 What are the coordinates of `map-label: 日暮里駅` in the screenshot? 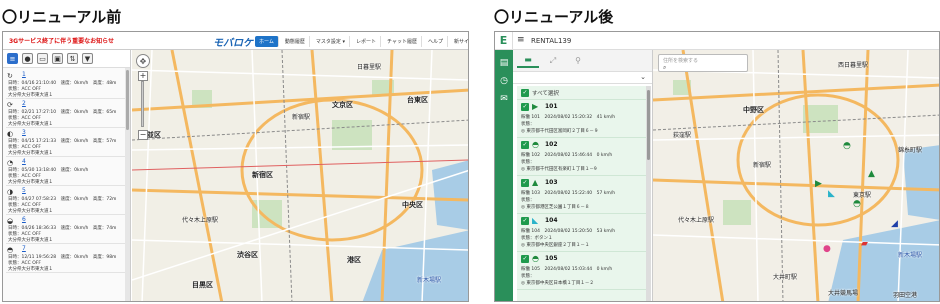 It's located at (369, 67).